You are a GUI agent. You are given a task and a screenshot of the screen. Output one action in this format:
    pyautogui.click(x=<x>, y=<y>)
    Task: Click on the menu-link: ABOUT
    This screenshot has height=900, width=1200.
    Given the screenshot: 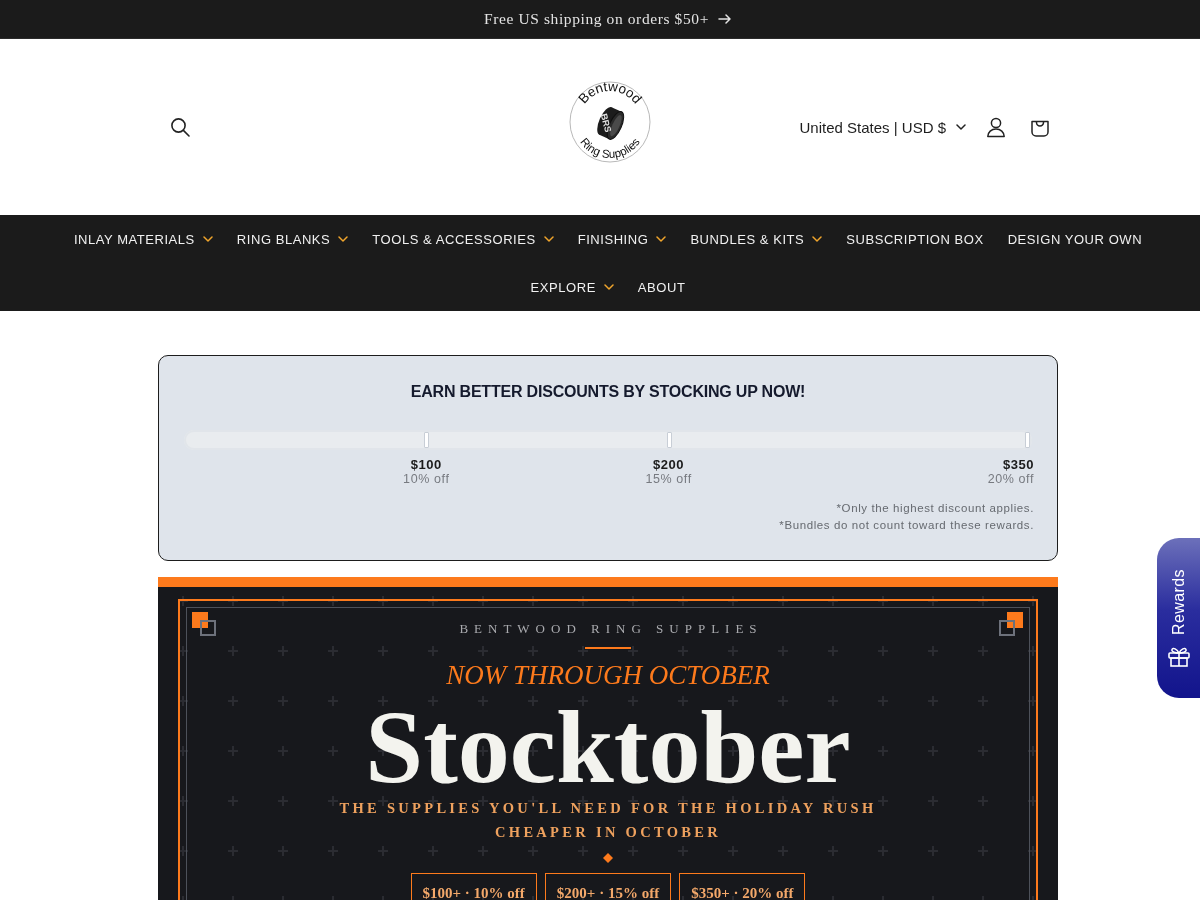 What is the action you would take?
    pyautogui.click(x=661, y=287)
    